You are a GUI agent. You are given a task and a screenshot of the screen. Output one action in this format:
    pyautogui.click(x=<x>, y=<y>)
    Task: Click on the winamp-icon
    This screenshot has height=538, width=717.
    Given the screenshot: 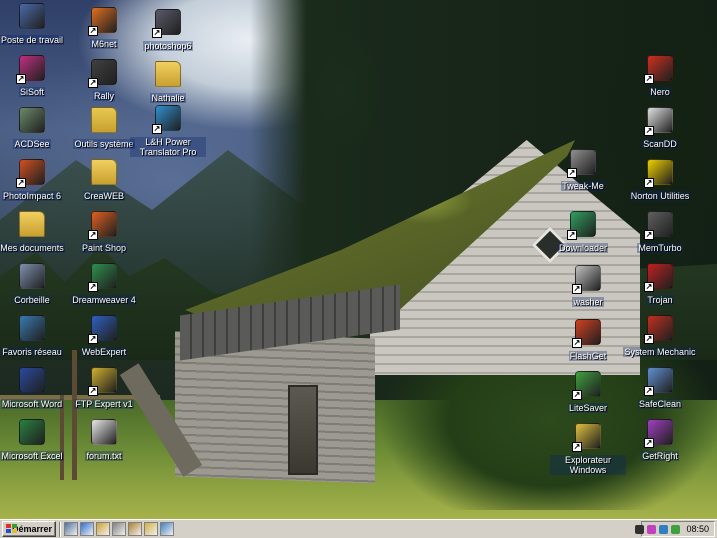 What is the action you would take?
    pyautogui.click(x=135, y=529)
    